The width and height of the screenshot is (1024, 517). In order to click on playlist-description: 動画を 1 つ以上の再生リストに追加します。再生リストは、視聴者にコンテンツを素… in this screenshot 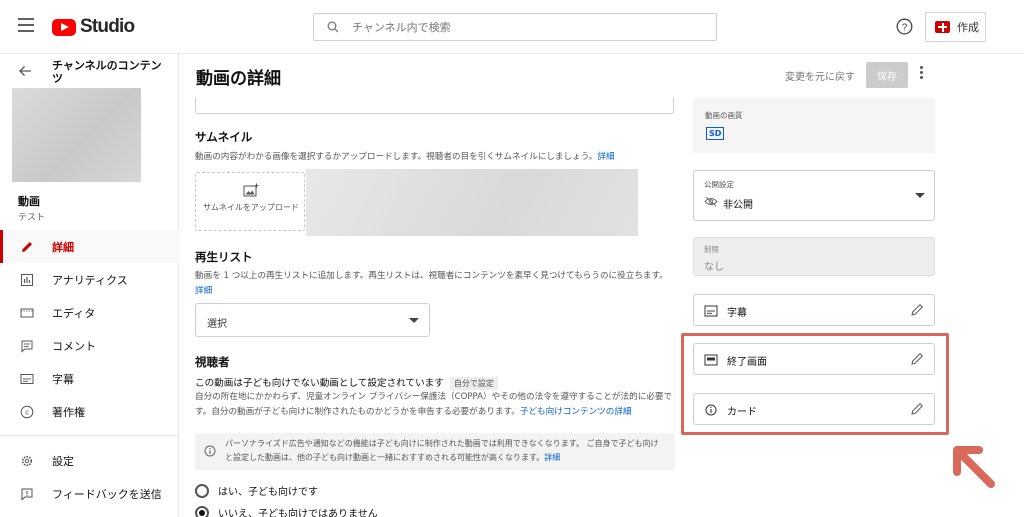, I will do `click(435, 284)`.